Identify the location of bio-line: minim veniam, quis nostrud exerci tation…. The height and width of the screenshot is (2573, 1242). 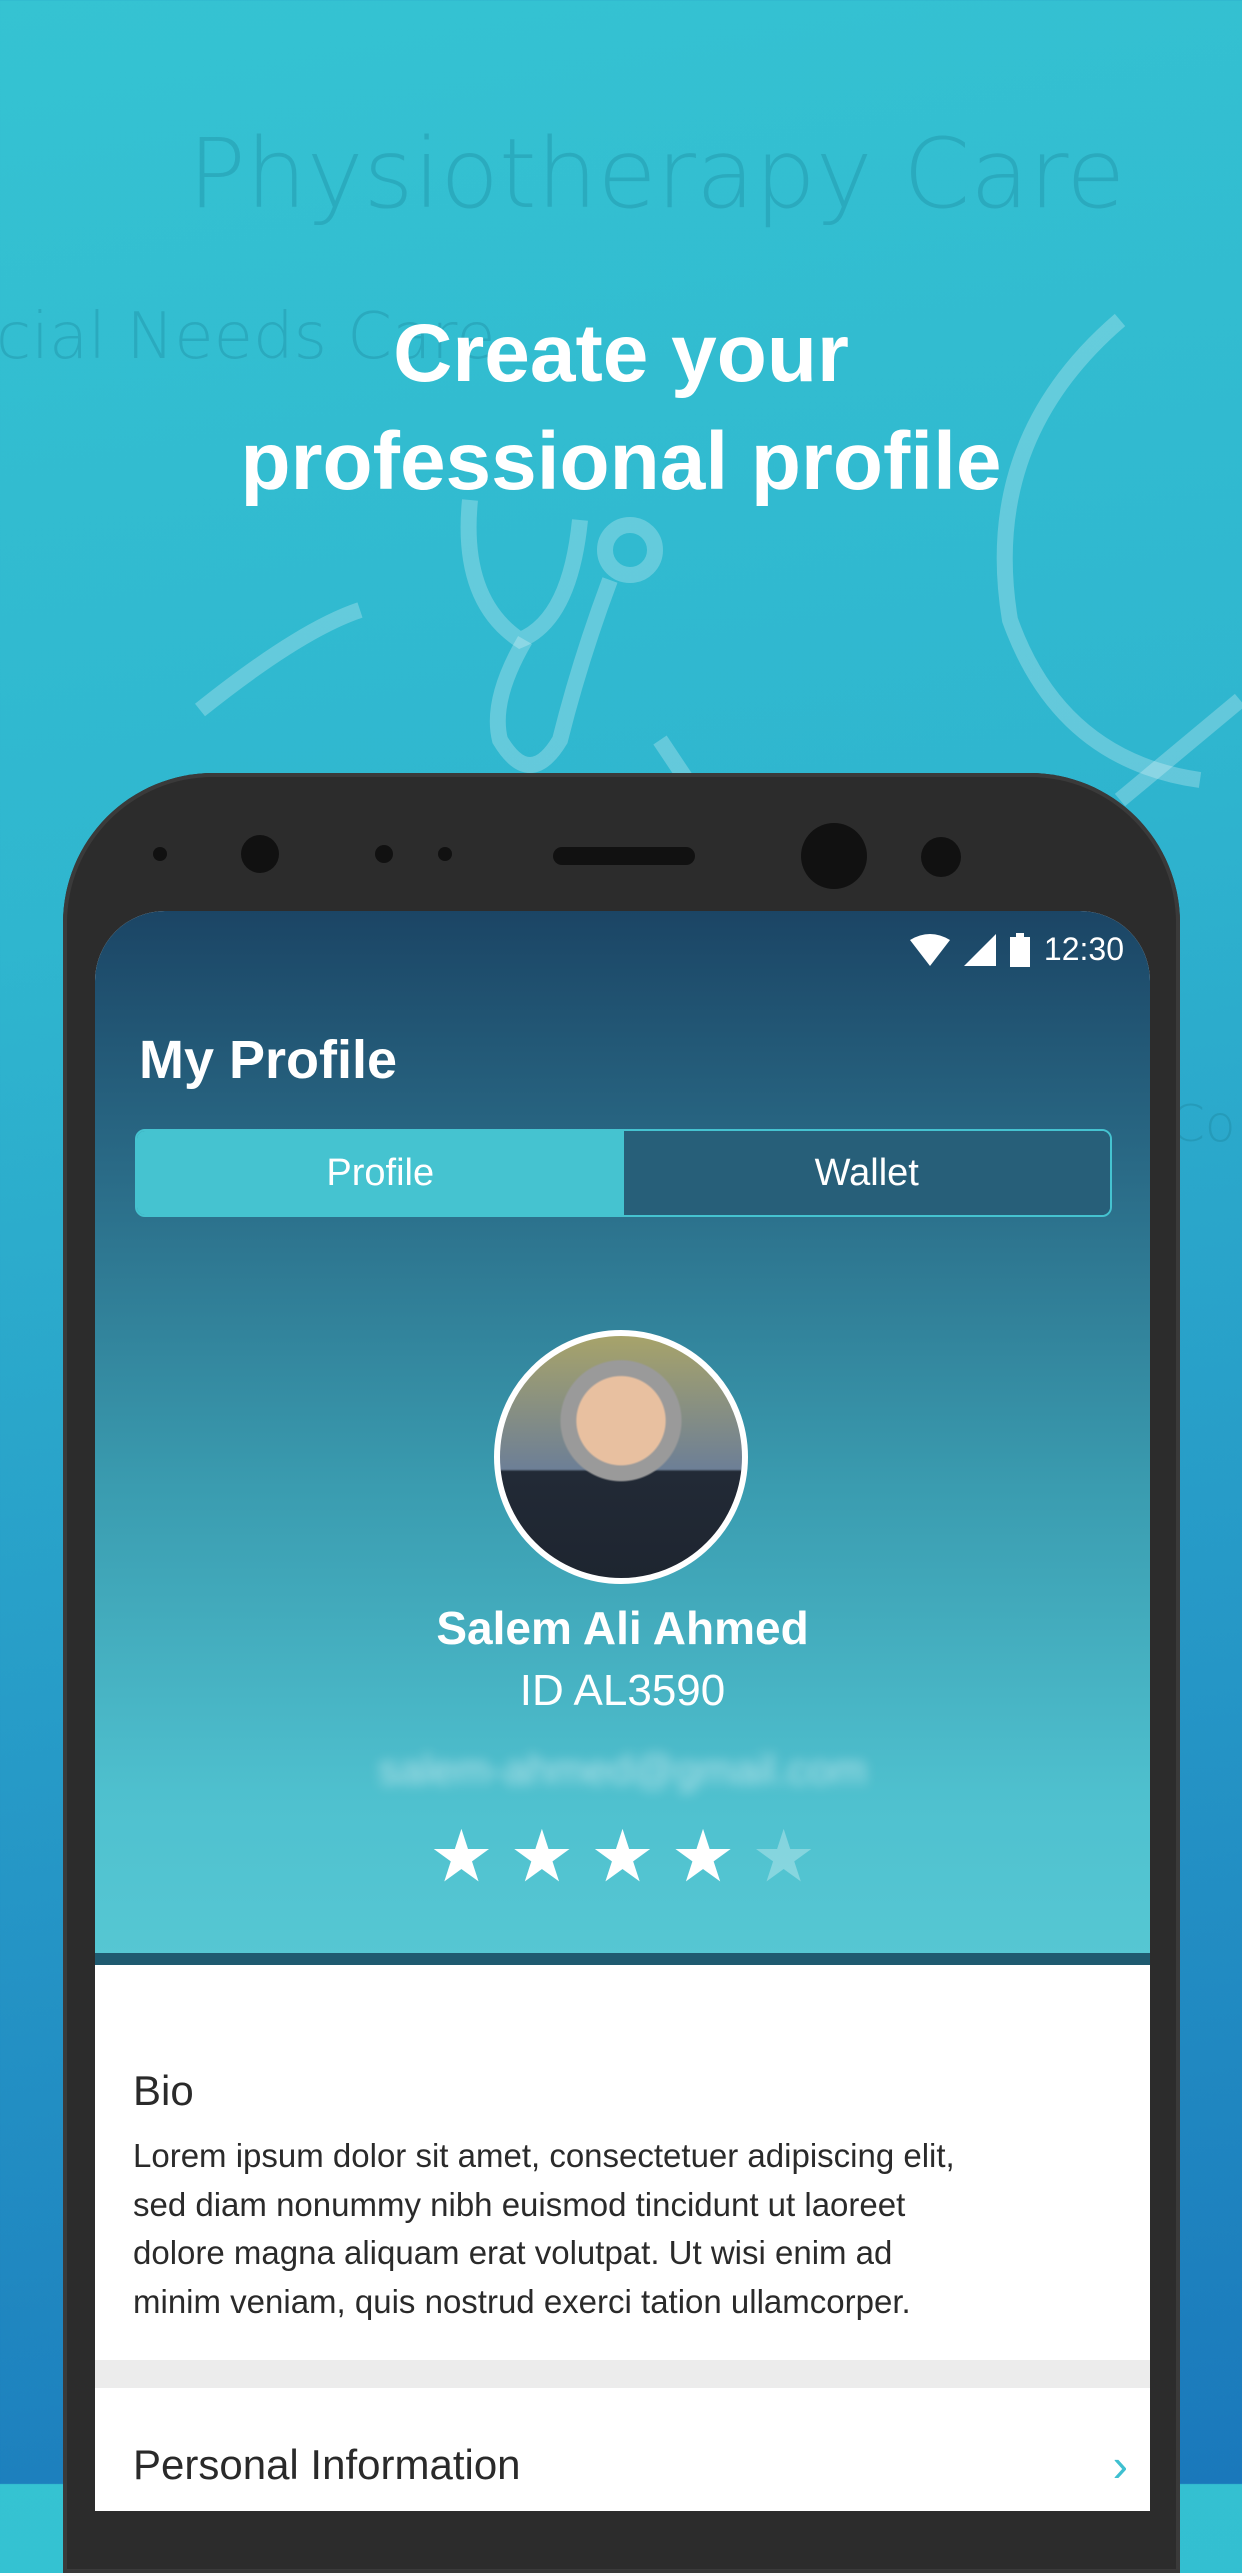
(522, 2301).